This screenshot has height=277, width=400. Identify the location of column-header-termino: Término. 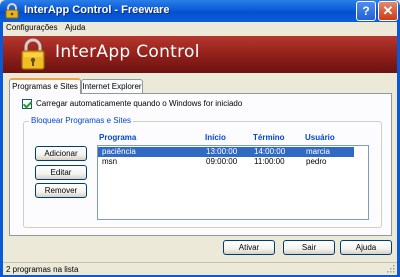
(269, 137).